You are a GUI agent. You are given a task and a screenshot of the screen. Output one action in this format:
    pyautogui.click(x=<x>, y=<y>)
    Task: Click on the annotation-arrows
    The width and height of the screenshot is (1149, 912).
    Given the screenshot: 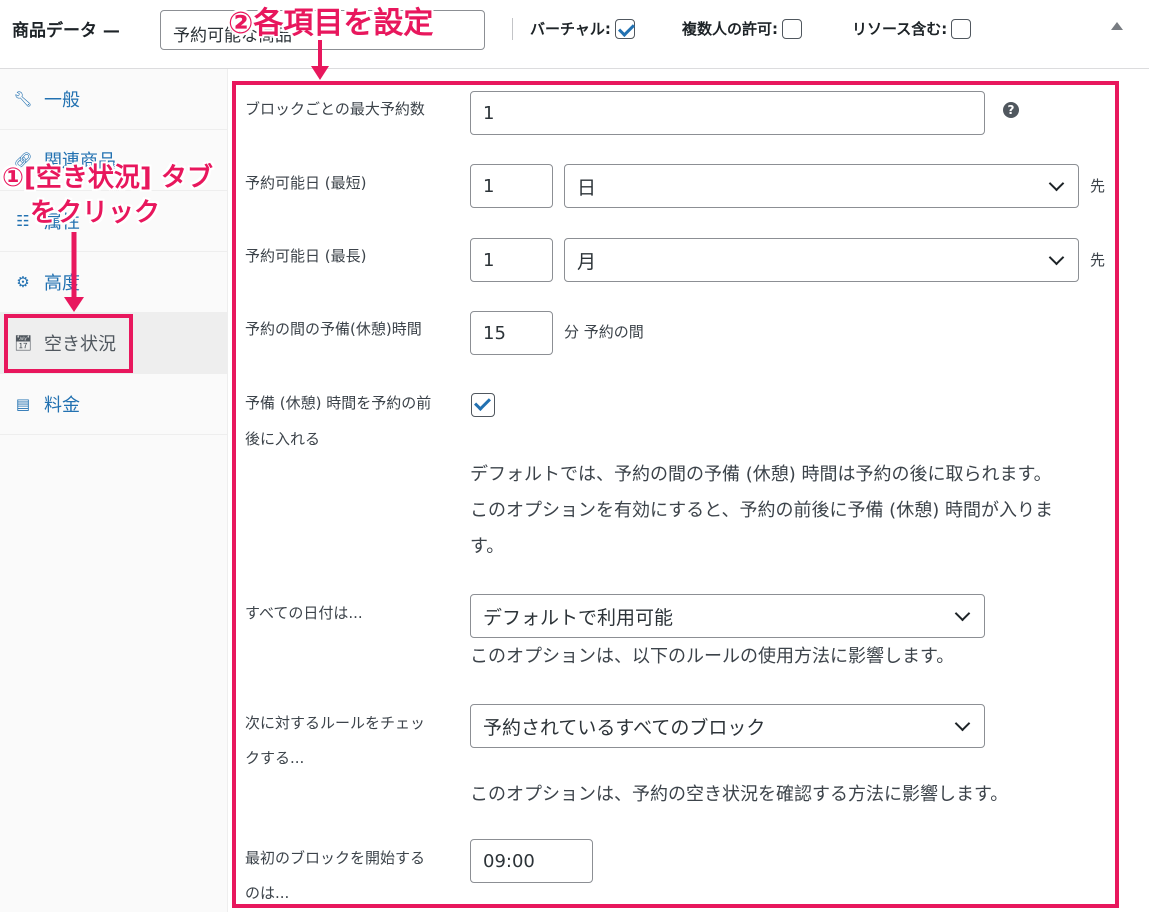 What is the action you would take?
    pyautogui.click(x=196, y=176)
    